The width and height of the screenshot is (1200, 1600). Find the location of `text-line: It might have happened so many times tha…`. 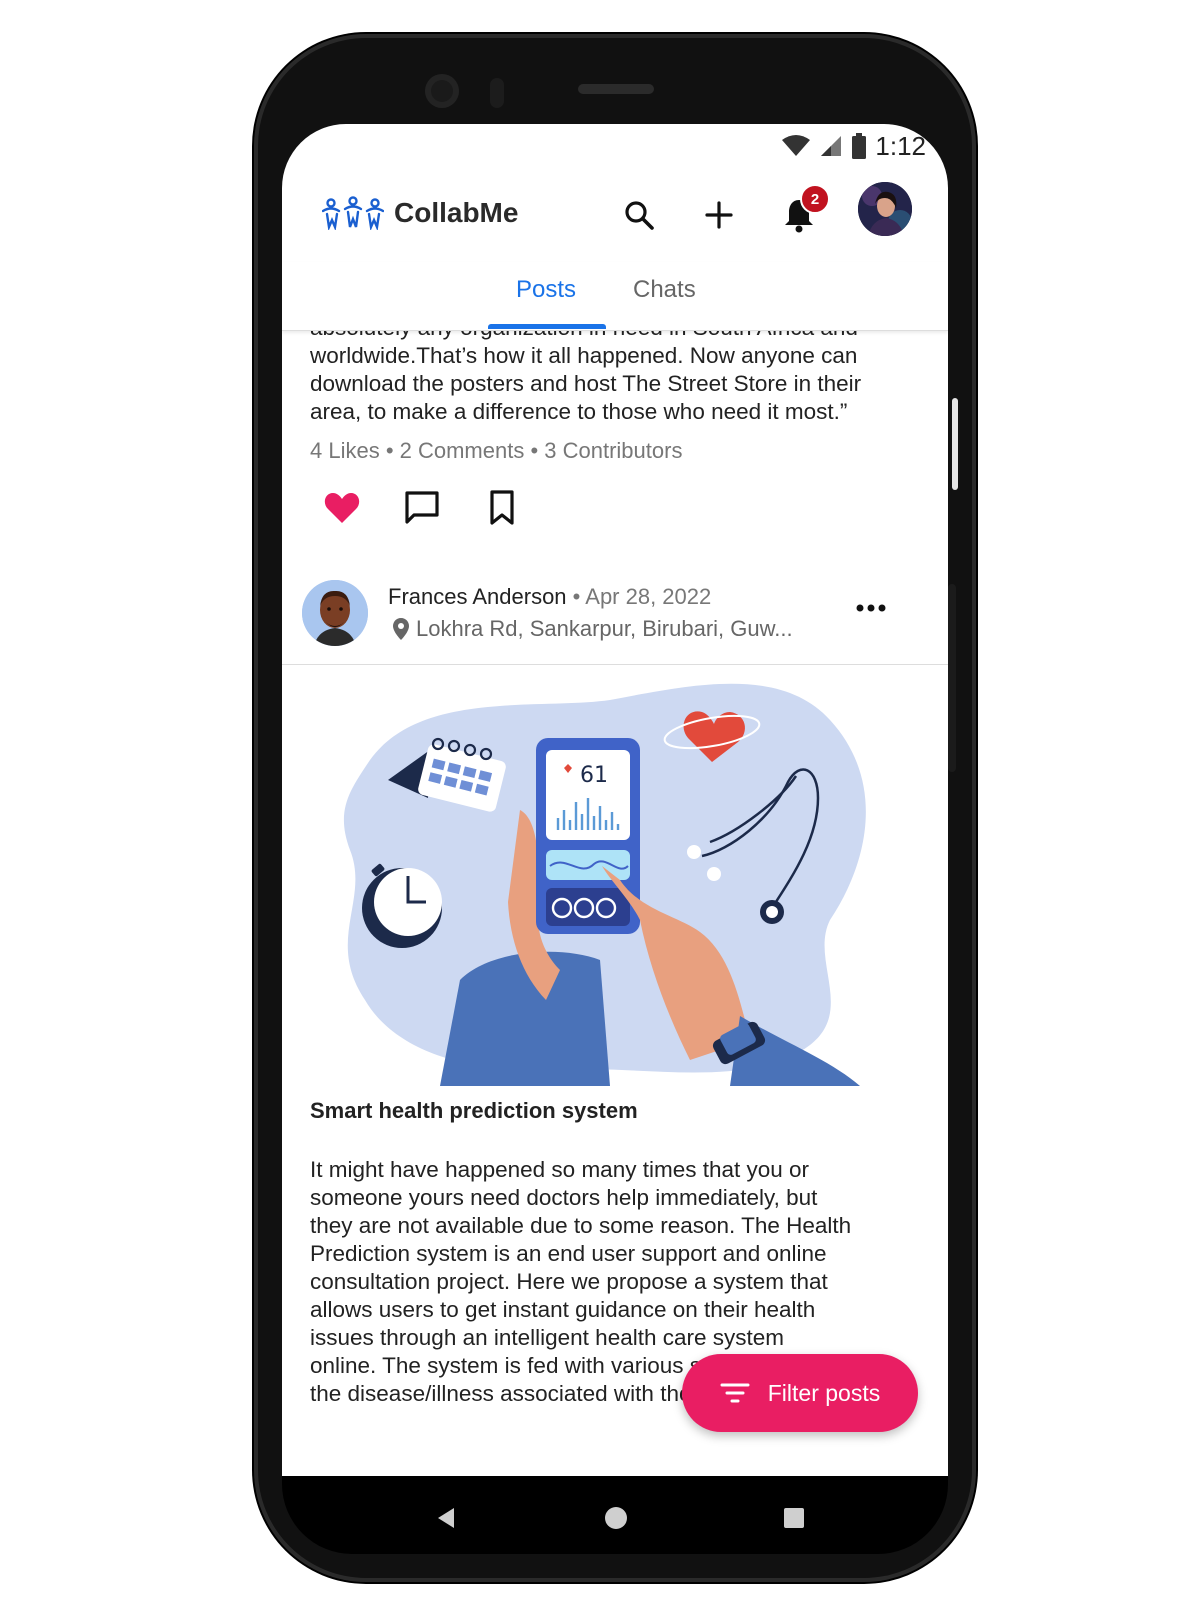

text-line: It might have happened so many times tha… is located at coordinates (560, 1169).